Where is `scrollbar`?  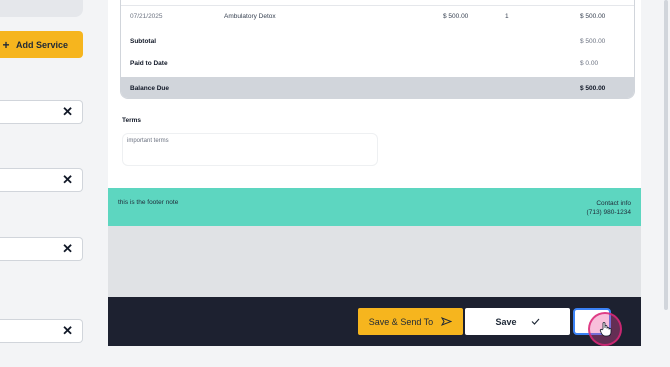
scrollbar is located at coordinates (666, 155).